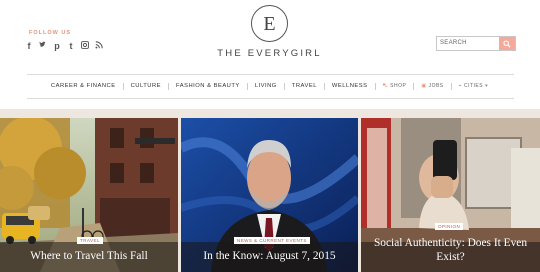 The image size is (540, 272). I want to click on follow-us-label: FOLLOW US, so click(50, 33).